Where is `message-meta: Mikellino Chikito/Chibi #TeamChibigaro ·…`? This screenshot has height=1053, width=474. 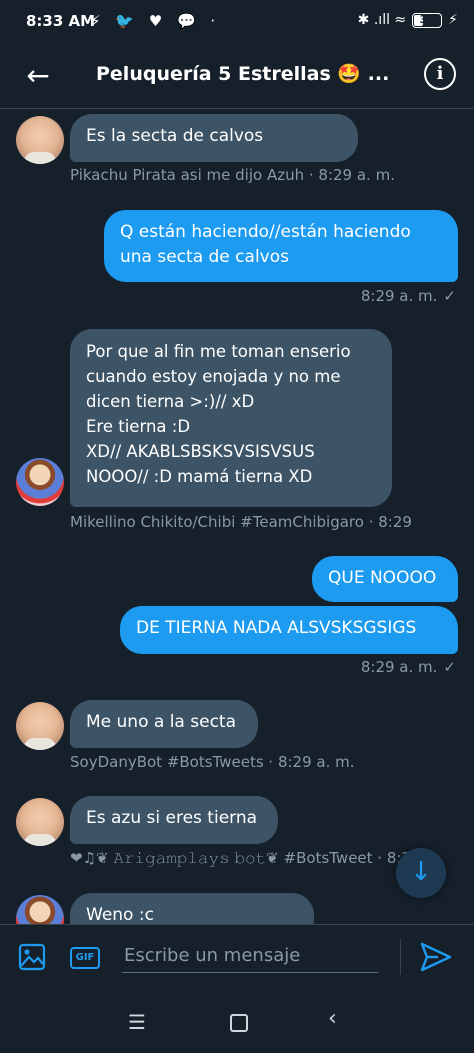 message-meta: Mikellino Chikito/Chibi #TeamChibigaro ·… is located at coordinates (241, 522).